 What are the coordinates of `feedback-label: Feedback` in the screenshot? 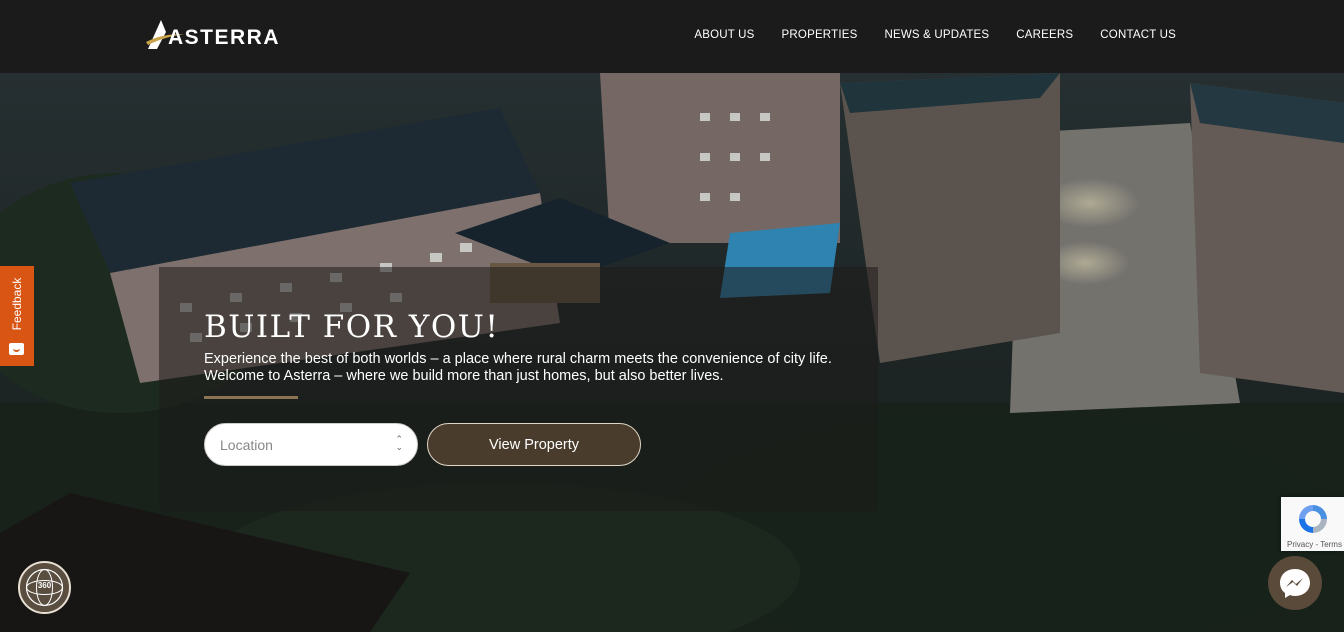 It's located at (17, 304).